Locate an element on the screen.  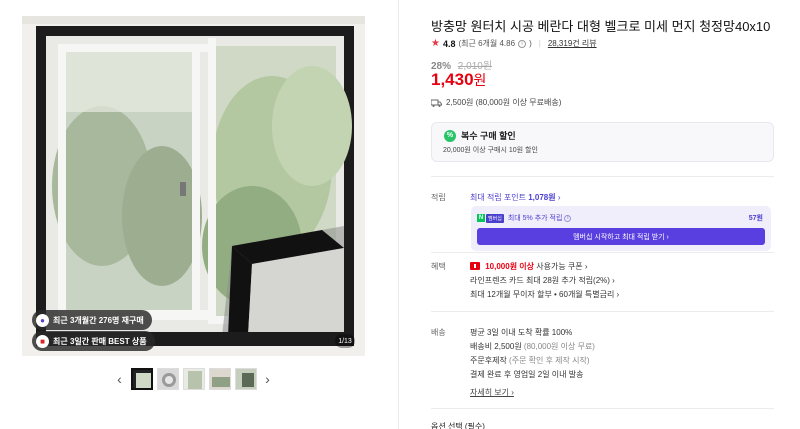
delivery-line-4: 결제 완료 후 영업일 2일 이내 발송 is located at coordinates (527, 374).